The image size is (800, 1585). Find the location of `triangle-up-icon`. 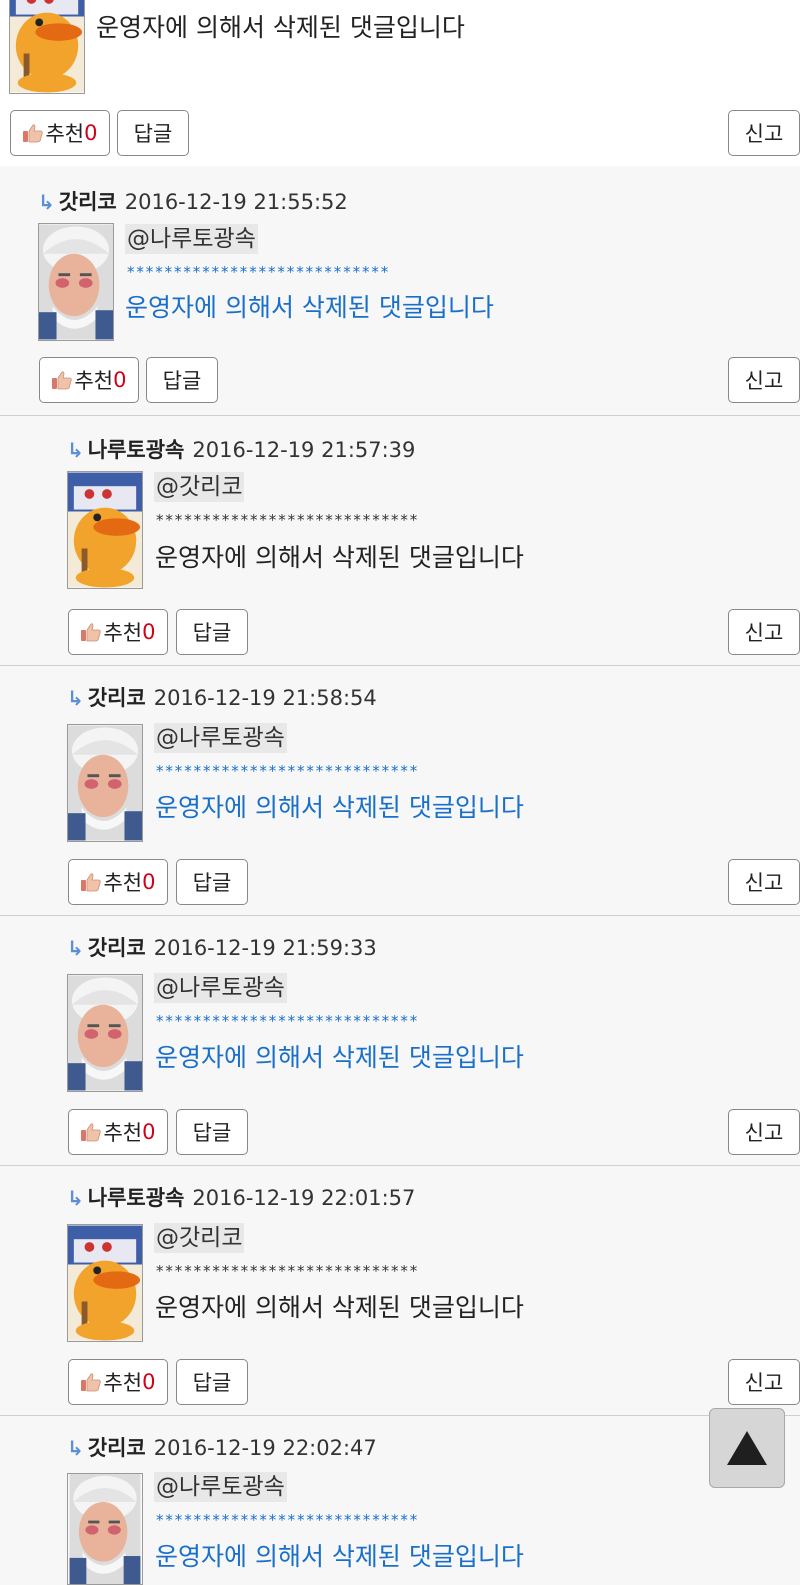

triangle-up-icon is located at coordinates (747, 1448).